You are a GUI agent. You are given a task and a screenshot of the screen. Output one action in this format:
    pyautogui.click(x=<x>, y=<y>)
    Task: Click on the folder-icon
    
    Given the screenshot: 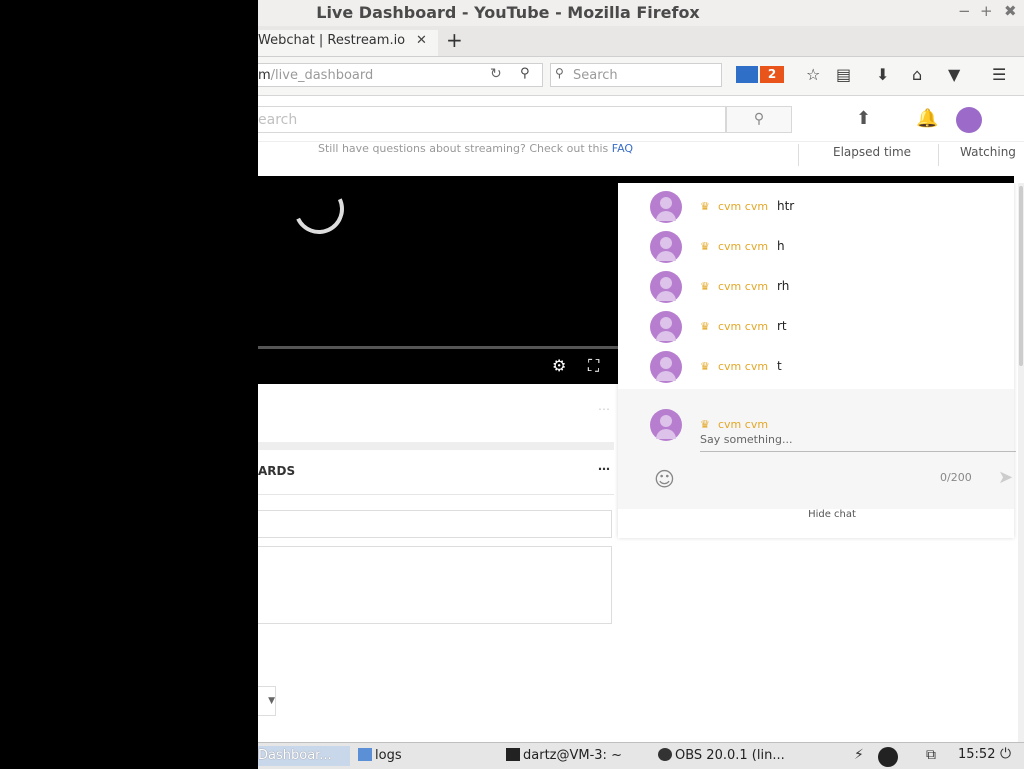 What is the action you would take?
    pyautogui.click(x=365, y=754)
    